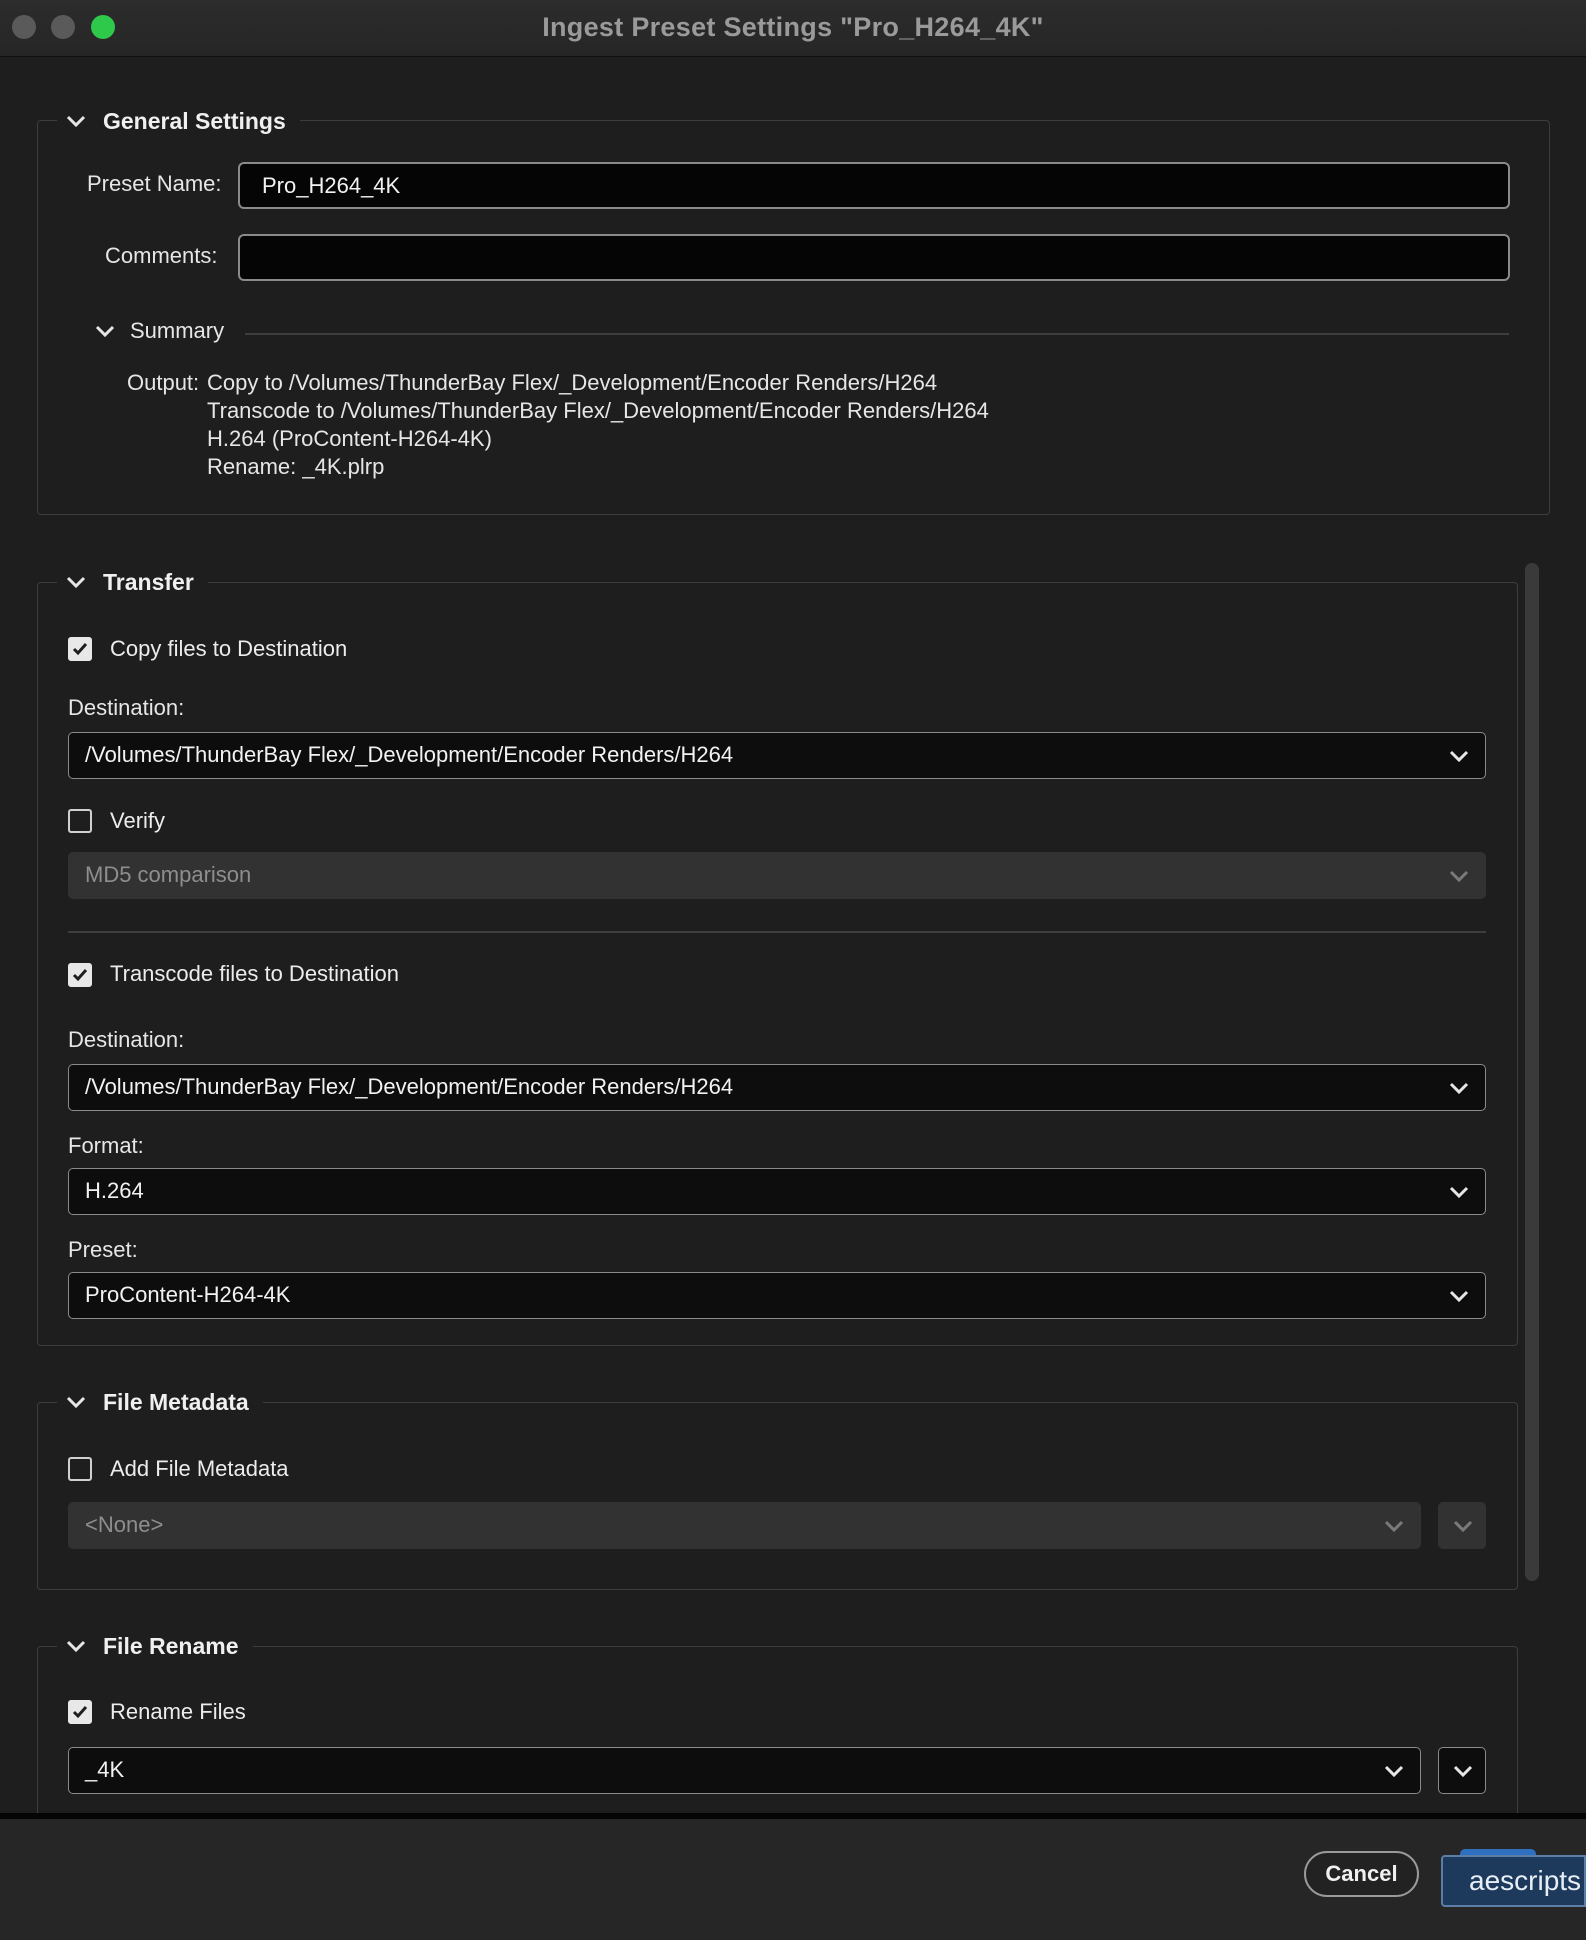 The image size is (1586, 1940). Describe the element at coordinates (777, 875) in the screenshot. I see `verify-method-dropdown: MD5 comparison` at that location.